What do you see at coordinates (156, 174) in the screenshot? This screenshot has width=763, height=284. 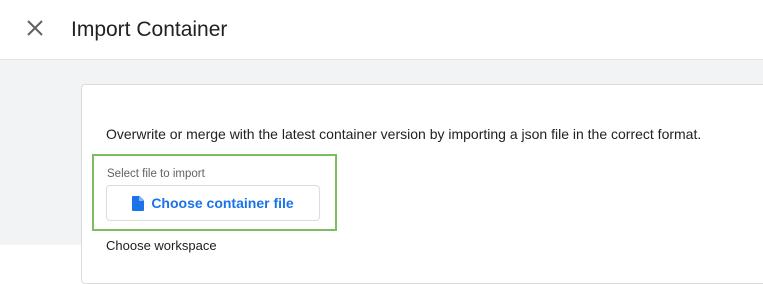 I see `file-select-label: Select file to import` at bounding box center [156, 174].